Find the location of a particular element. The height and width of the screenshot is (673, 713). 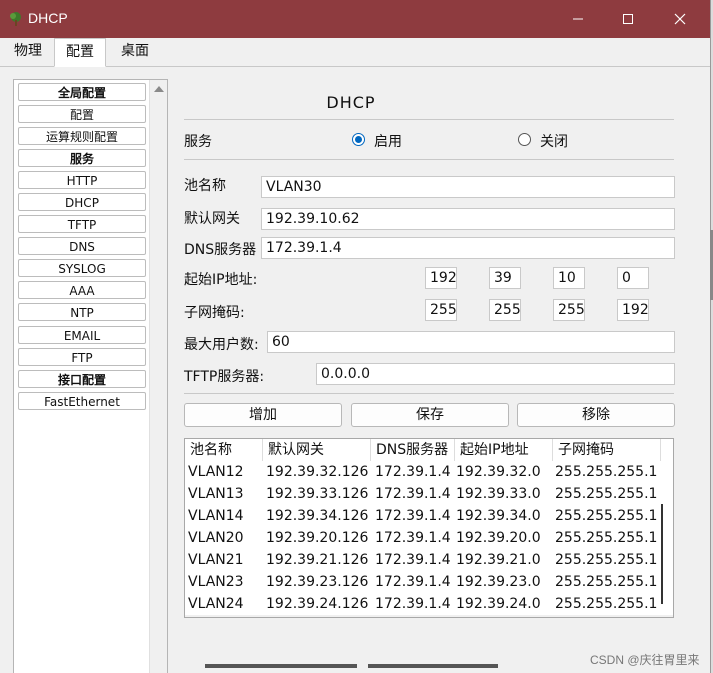

sidebar-header-services: 服务 is located at coordinates (82, 158).